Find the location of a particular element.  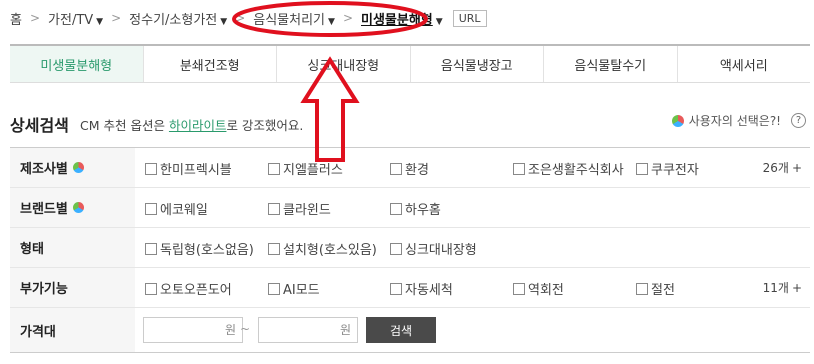

filter-row-extra: 부가기능 오토오픈도어 AI모드 자동세척 역회전 절전 11개 + is located at coordinates (410, 288).